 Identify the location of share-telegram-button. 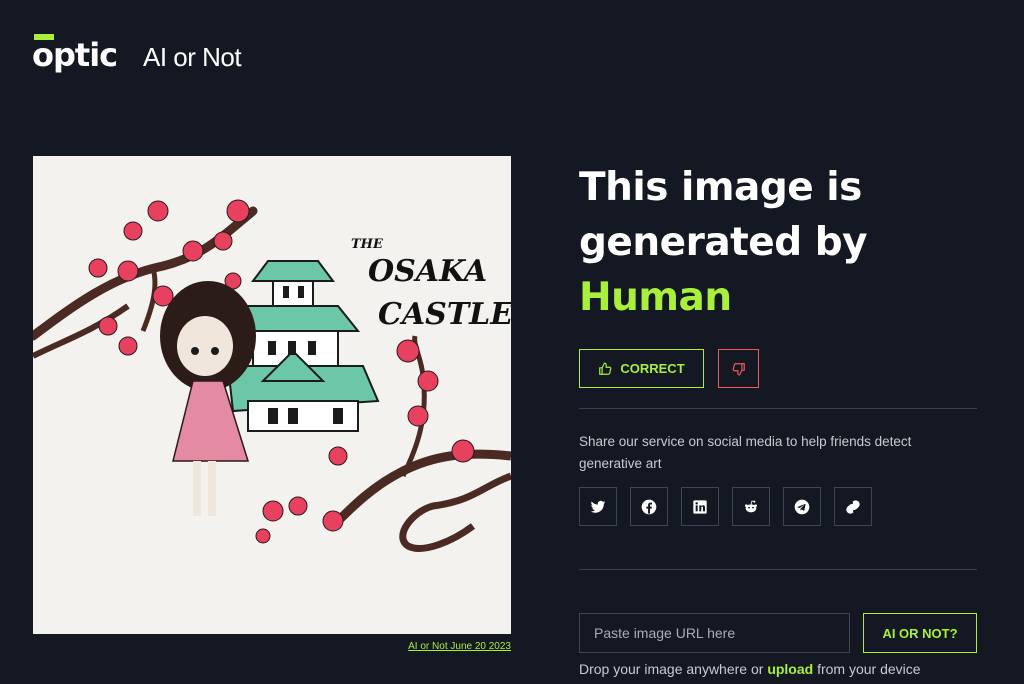
(802, 506).